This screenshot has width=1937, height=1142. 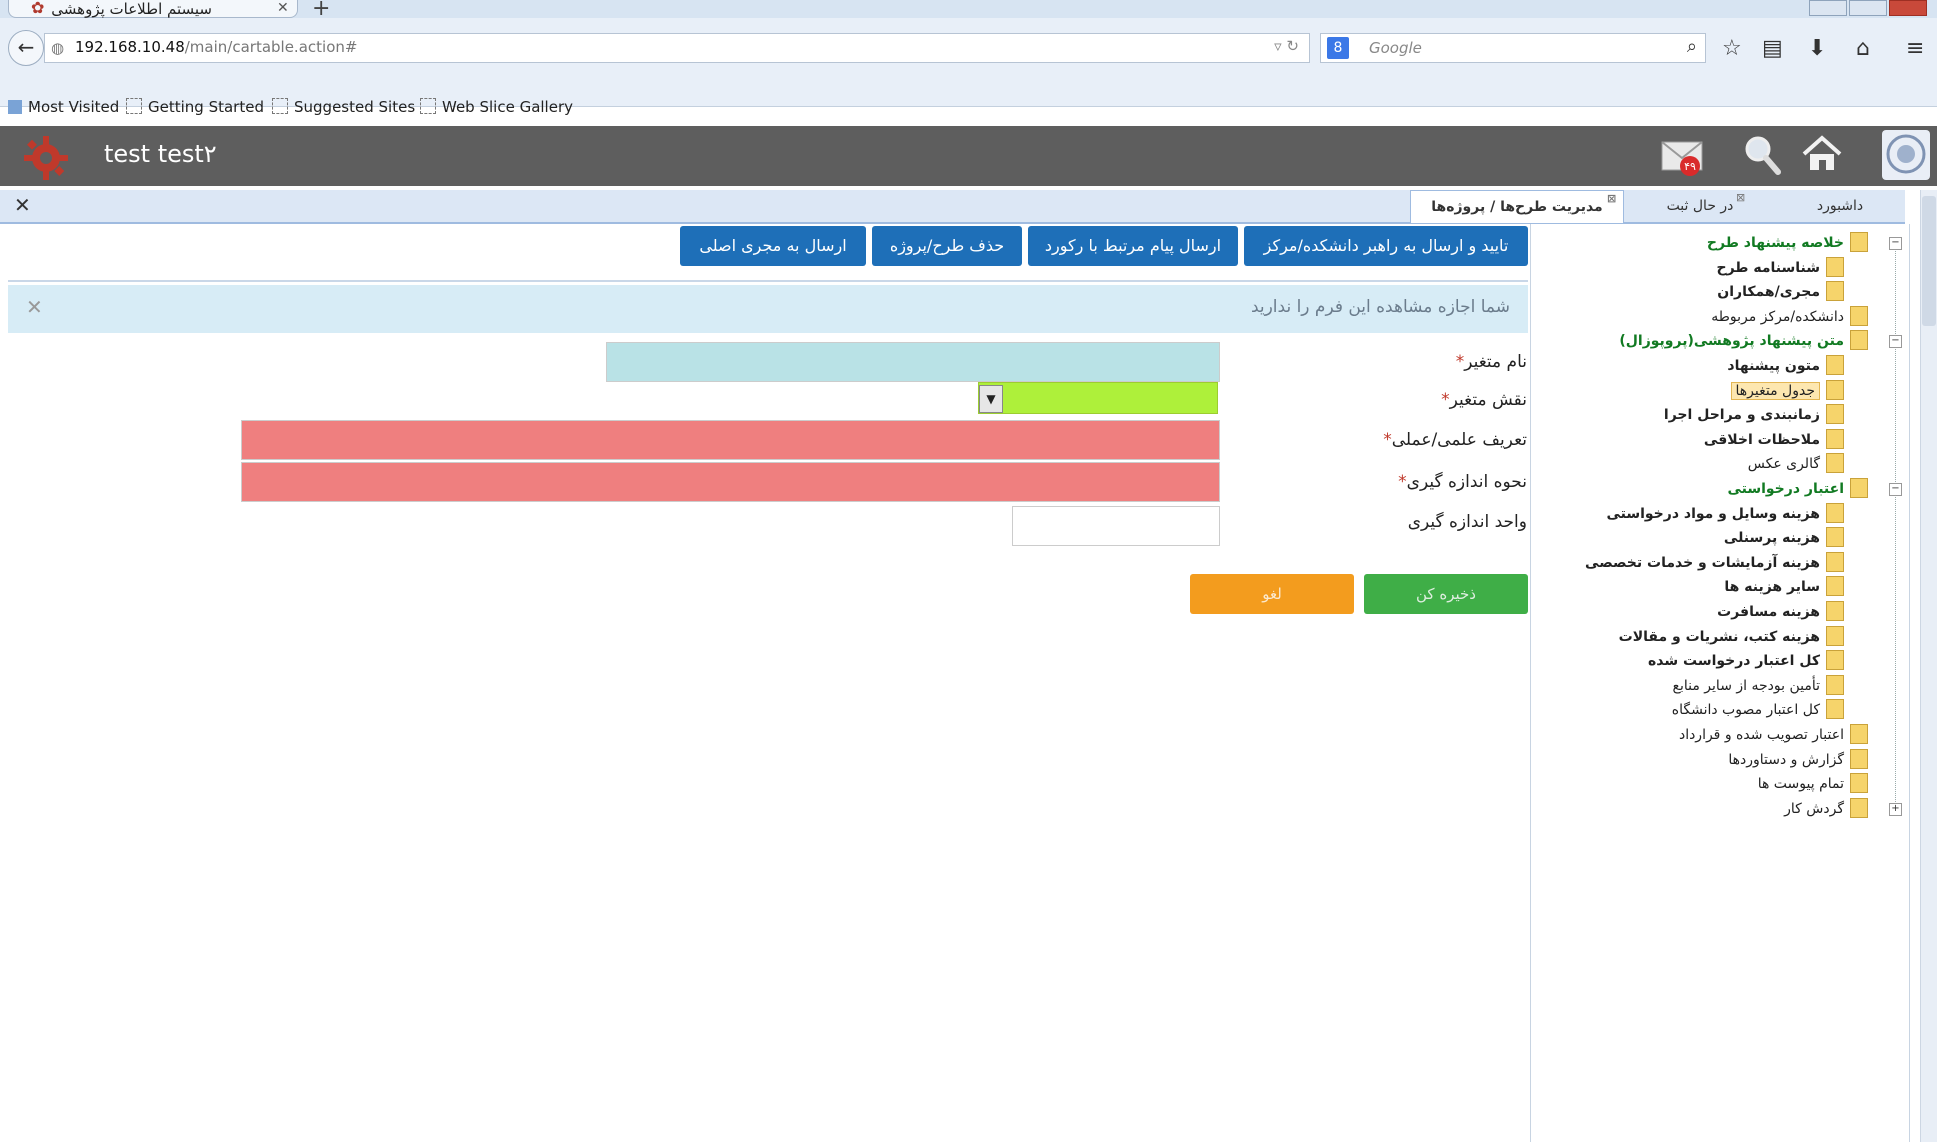 What do you see at coordinates (1774, 440) in the screenshot?
I see `tree-item: ملاحظات اخلاقی` at bounding box center [1774, 440].